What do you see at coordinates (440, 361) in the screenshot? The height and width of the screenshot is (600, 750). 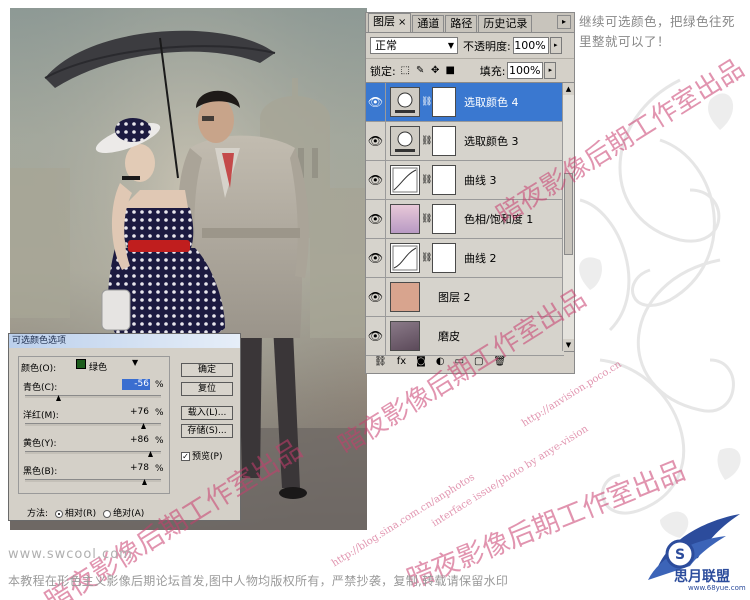 I see `adjustment-layer-icon: ◐` at bounding box center [440, 361].